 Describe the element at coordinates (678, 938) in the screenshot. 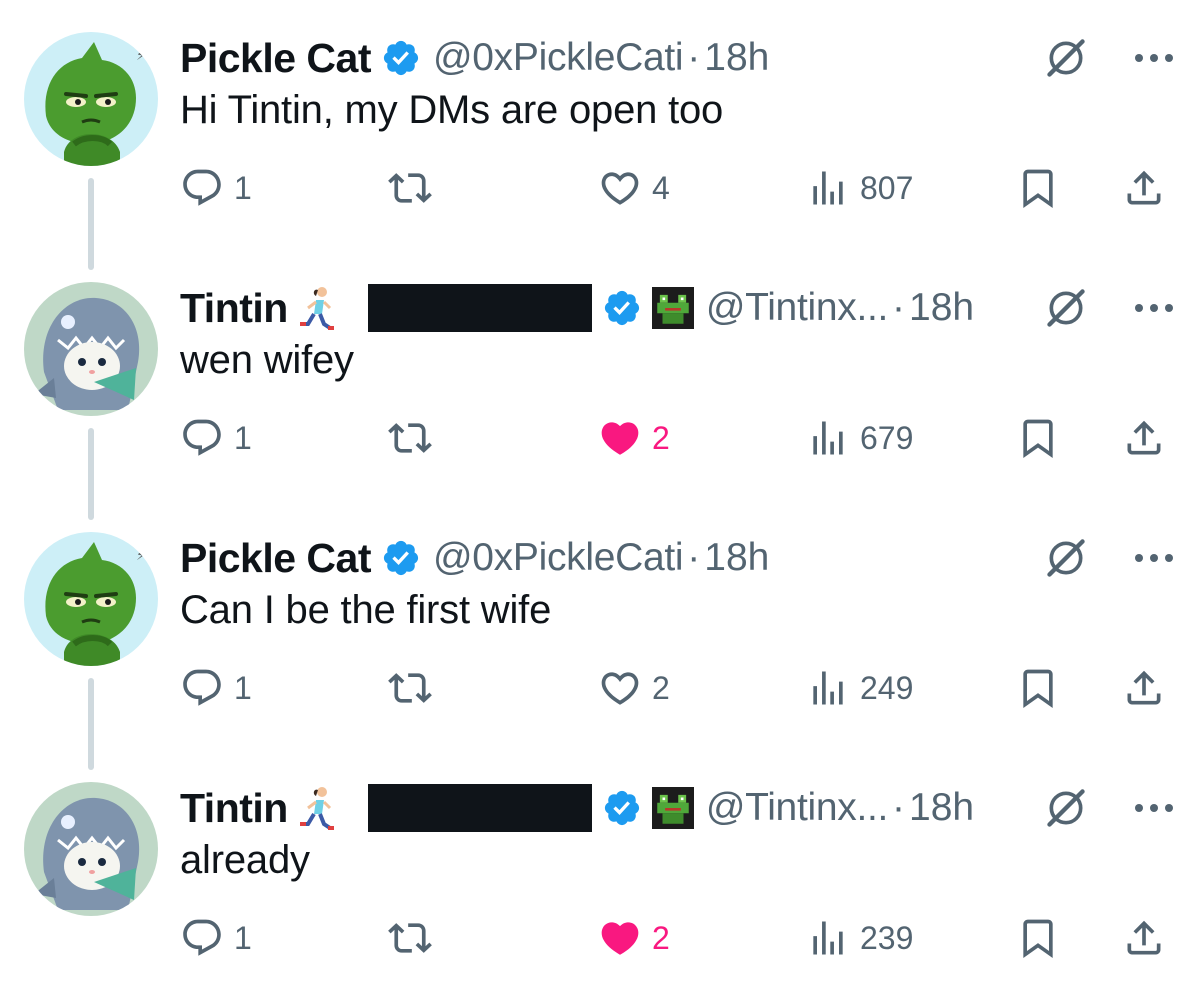

I see `action-bar: 1 2 239` at that location.